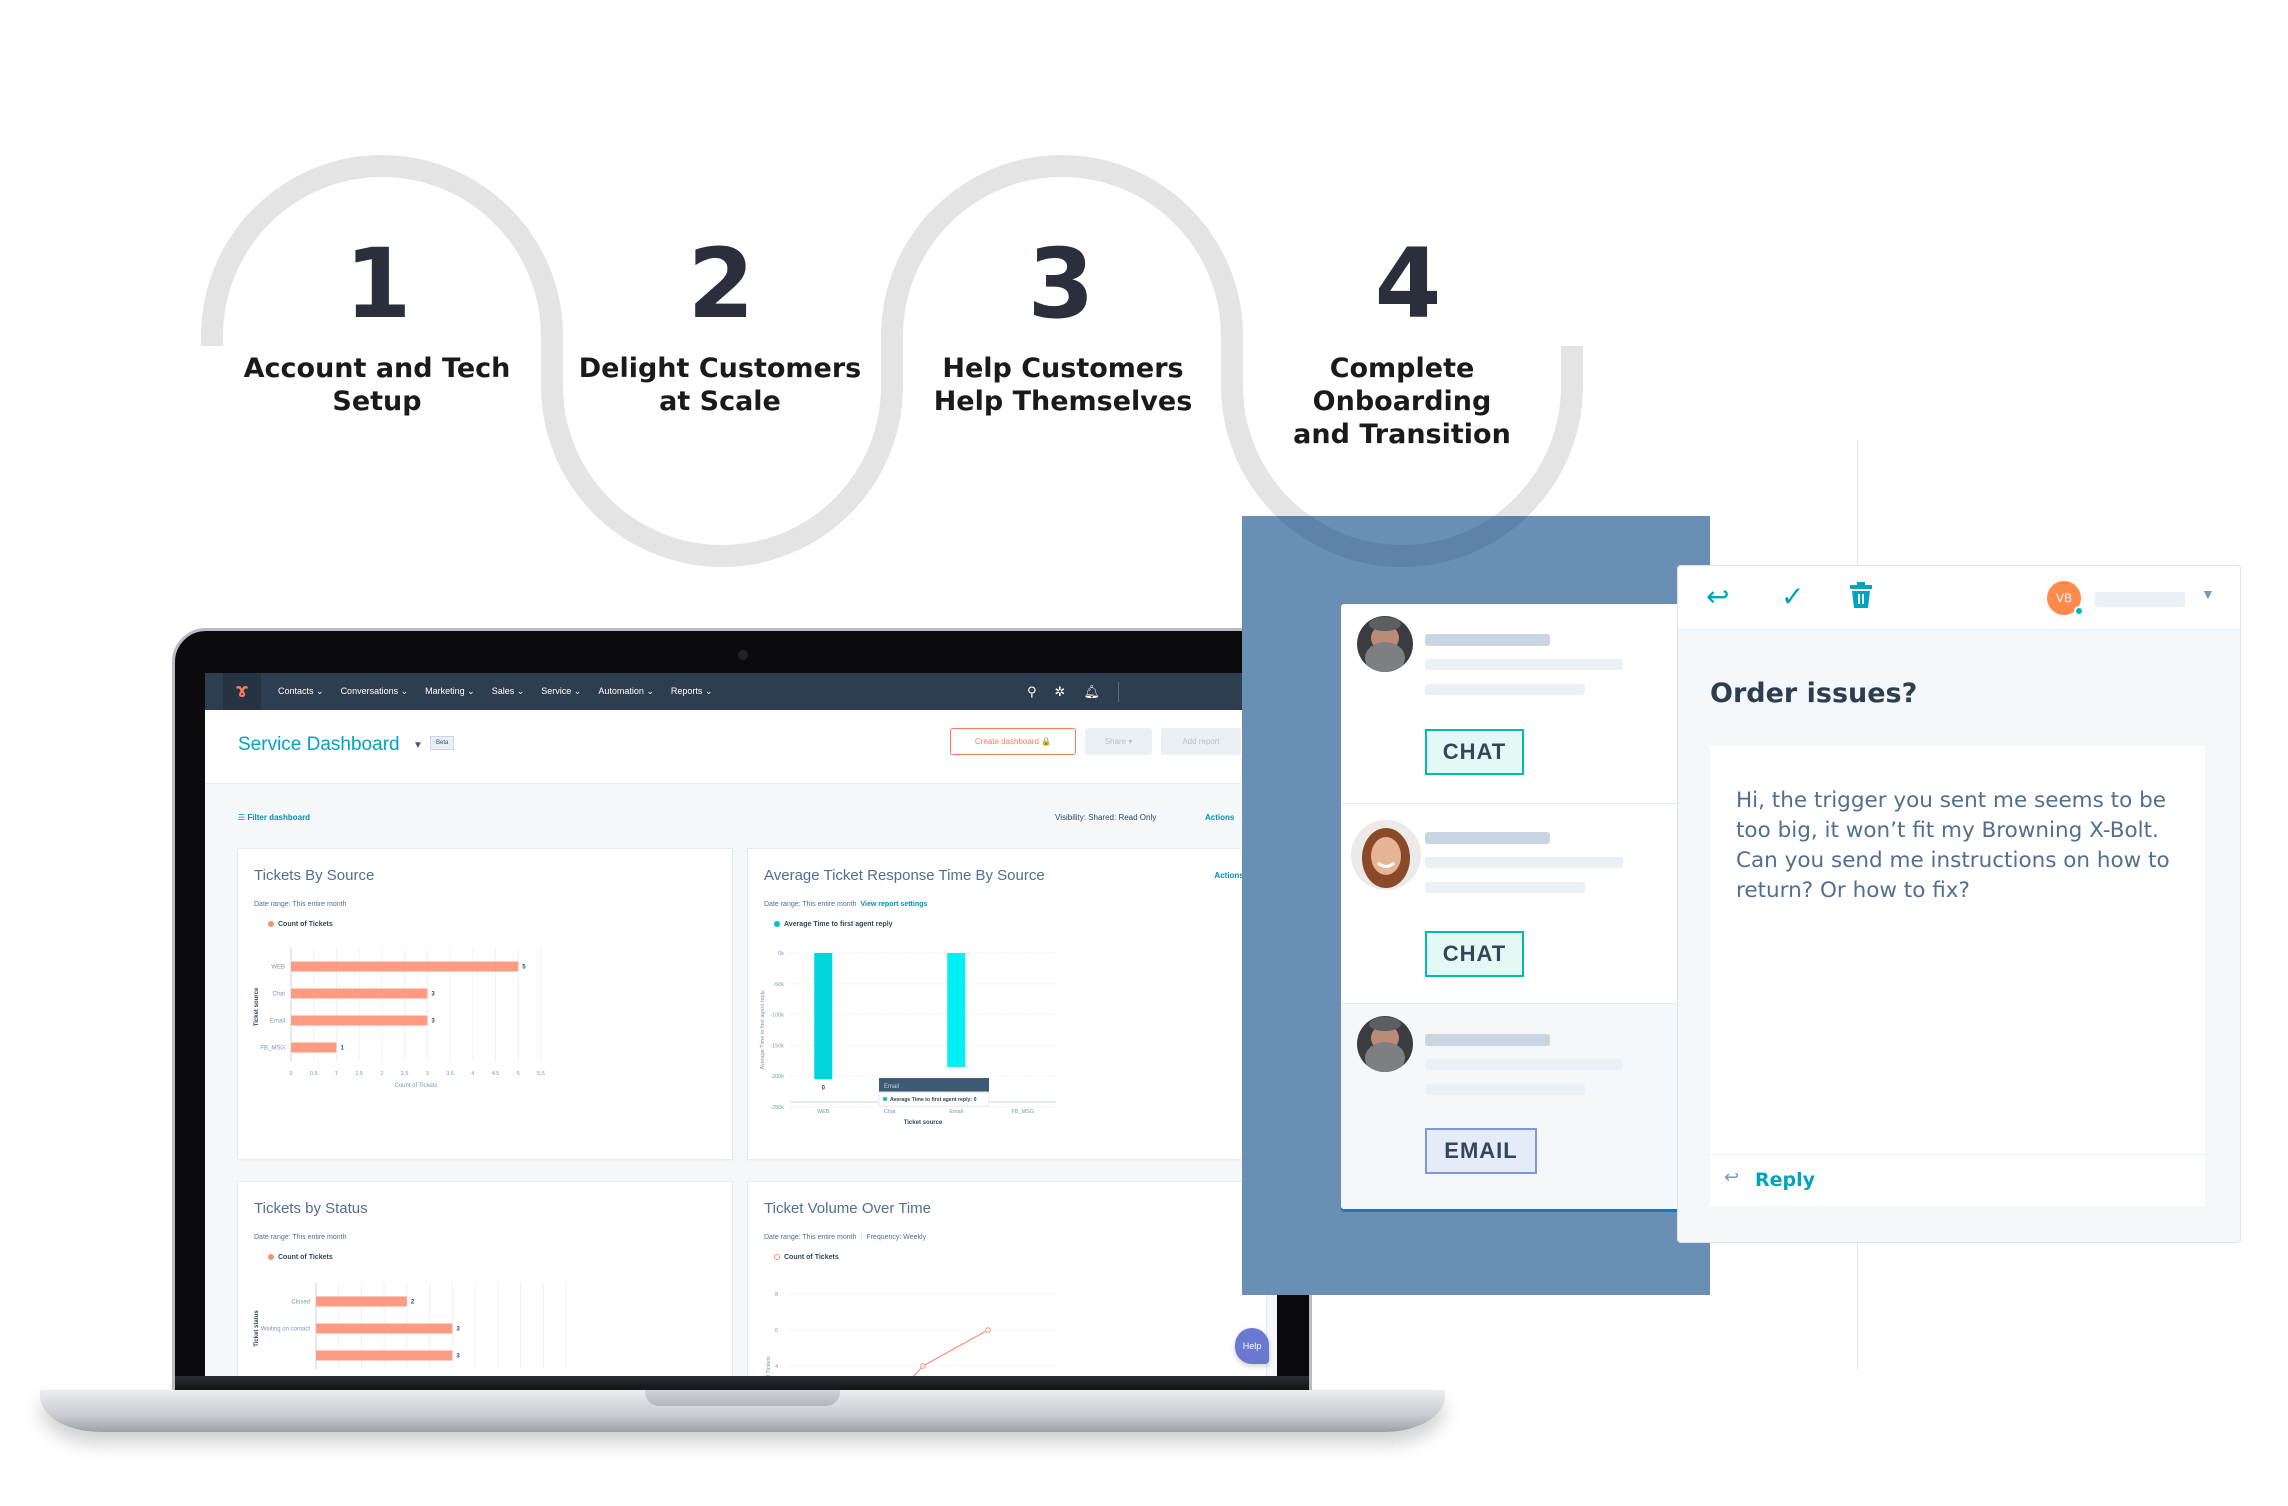 This screenshot has height=1506, width=2288. Describe the element at coordinates (375, 691) in the screenshot. I see `nav-conversations: Conversations ⌄` at that location.